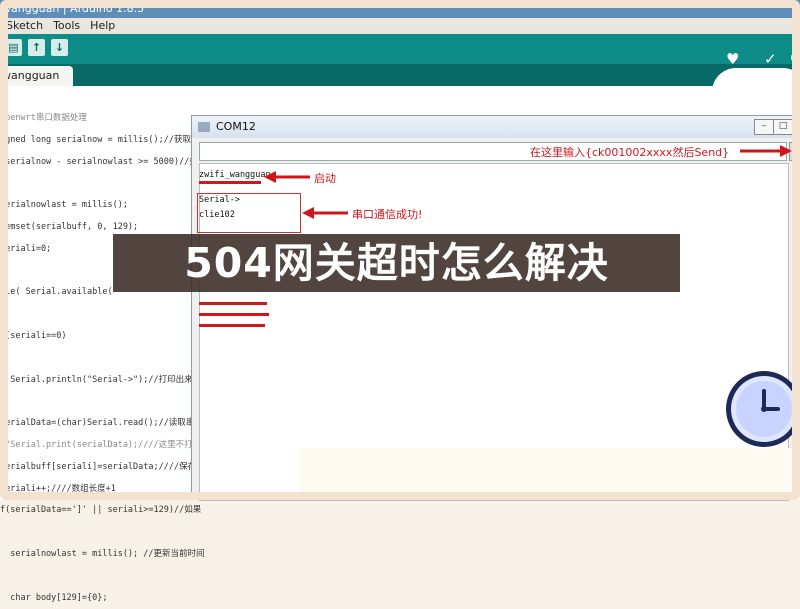 The image size is (800, 609). What do you see at coordinates (54, 597) in the screenshot?
I see `code-line: char body[129]={0};` at bounding box center [54, 597].